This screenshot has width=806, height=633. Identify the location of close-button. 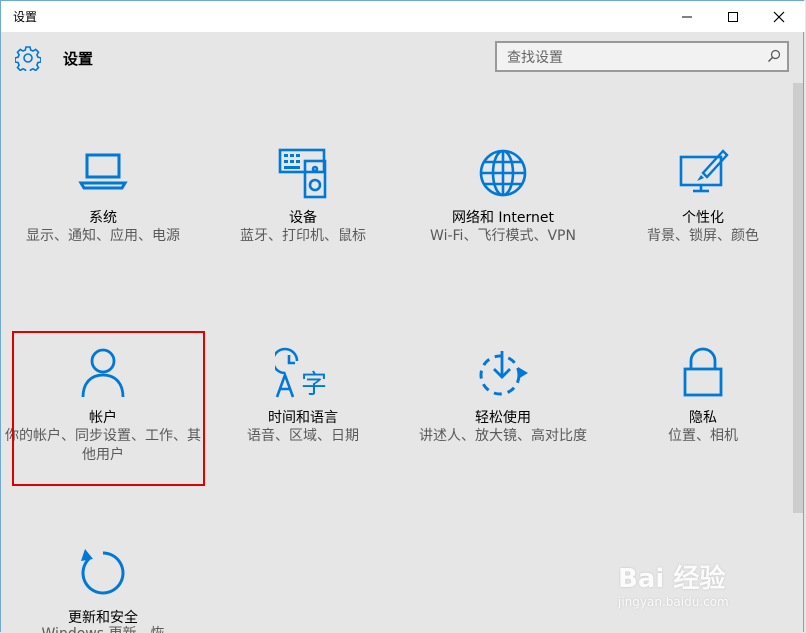
(779, 16).